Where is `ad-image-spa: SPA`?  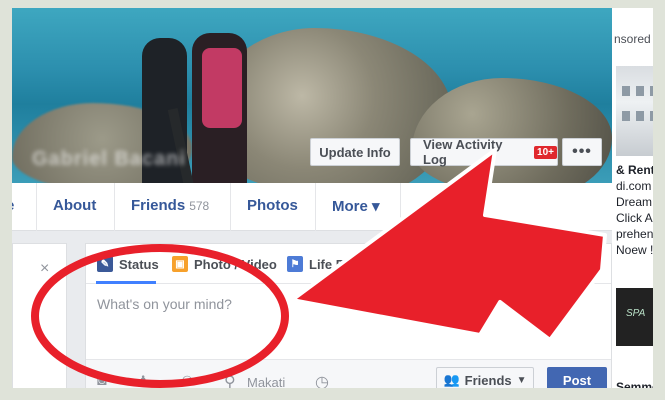
ad-image-spa: SPA is located at coordinates (640, 317).